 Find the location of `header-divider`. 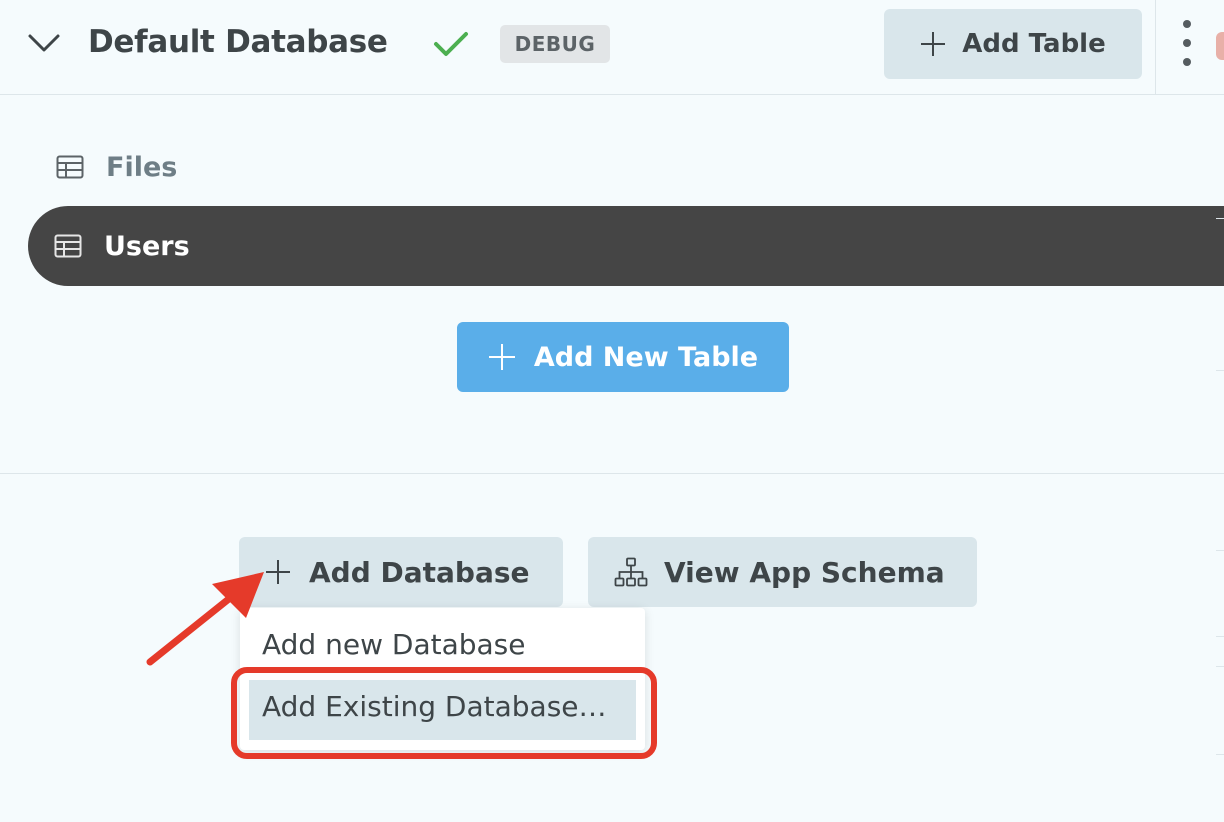

header-divider is located at coordinates (1155, 47).